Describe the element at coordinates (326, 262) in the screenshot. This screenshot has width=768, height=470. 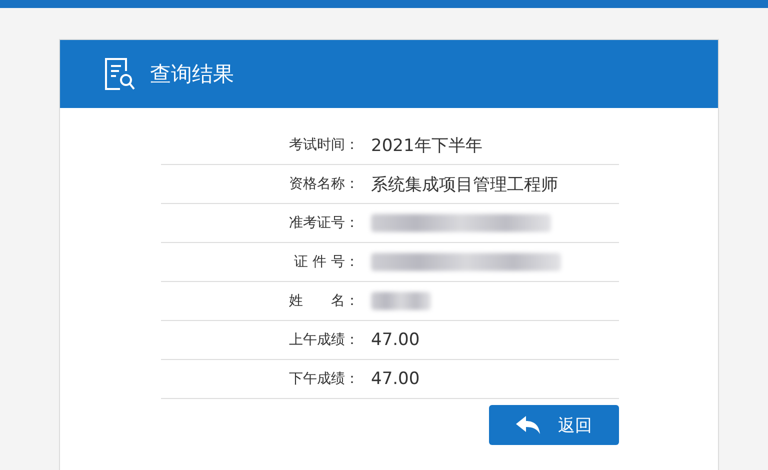
I see `field-label: 证 件 号：` at that location.